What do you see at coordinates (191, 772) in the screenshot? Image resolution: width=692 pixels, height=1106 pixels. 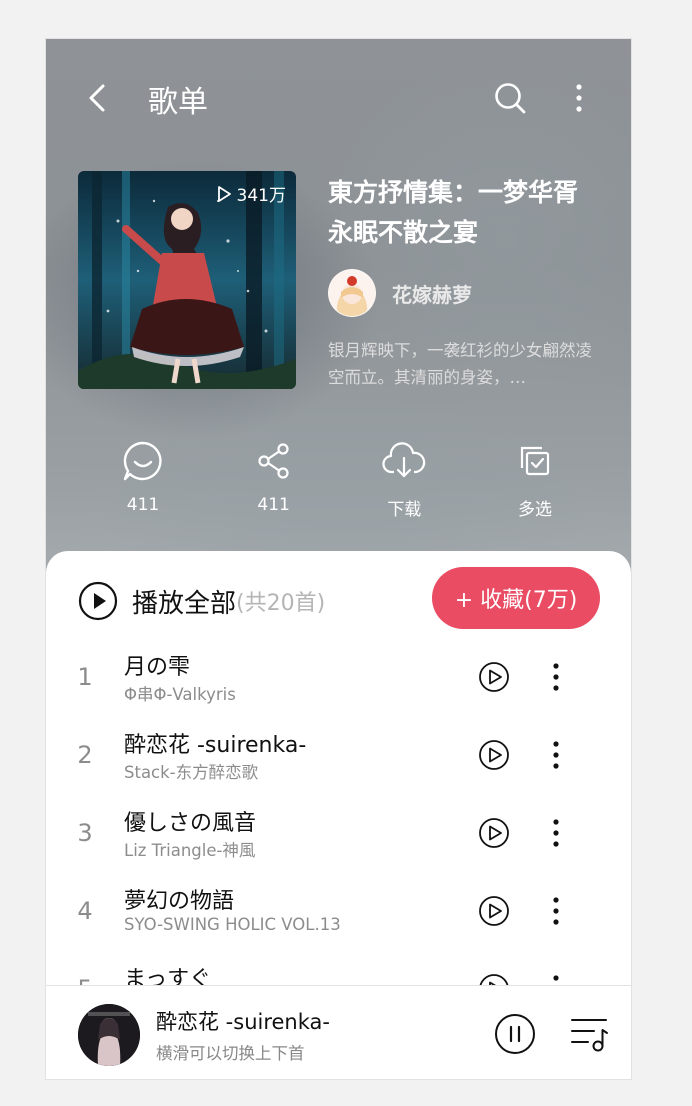 I see `song-artist-album: Stack-东方醉恋歌` at bounding box center [191, 772].